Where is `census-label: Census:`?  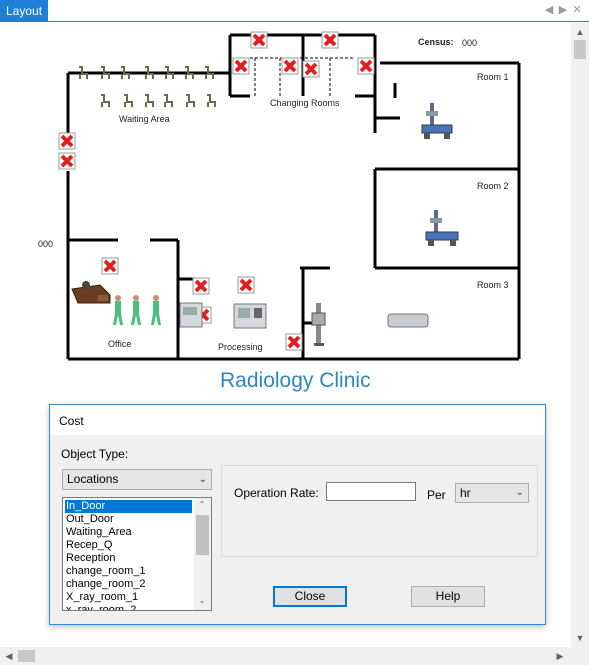
census-label: Census: is located at coordinates (436, 42).